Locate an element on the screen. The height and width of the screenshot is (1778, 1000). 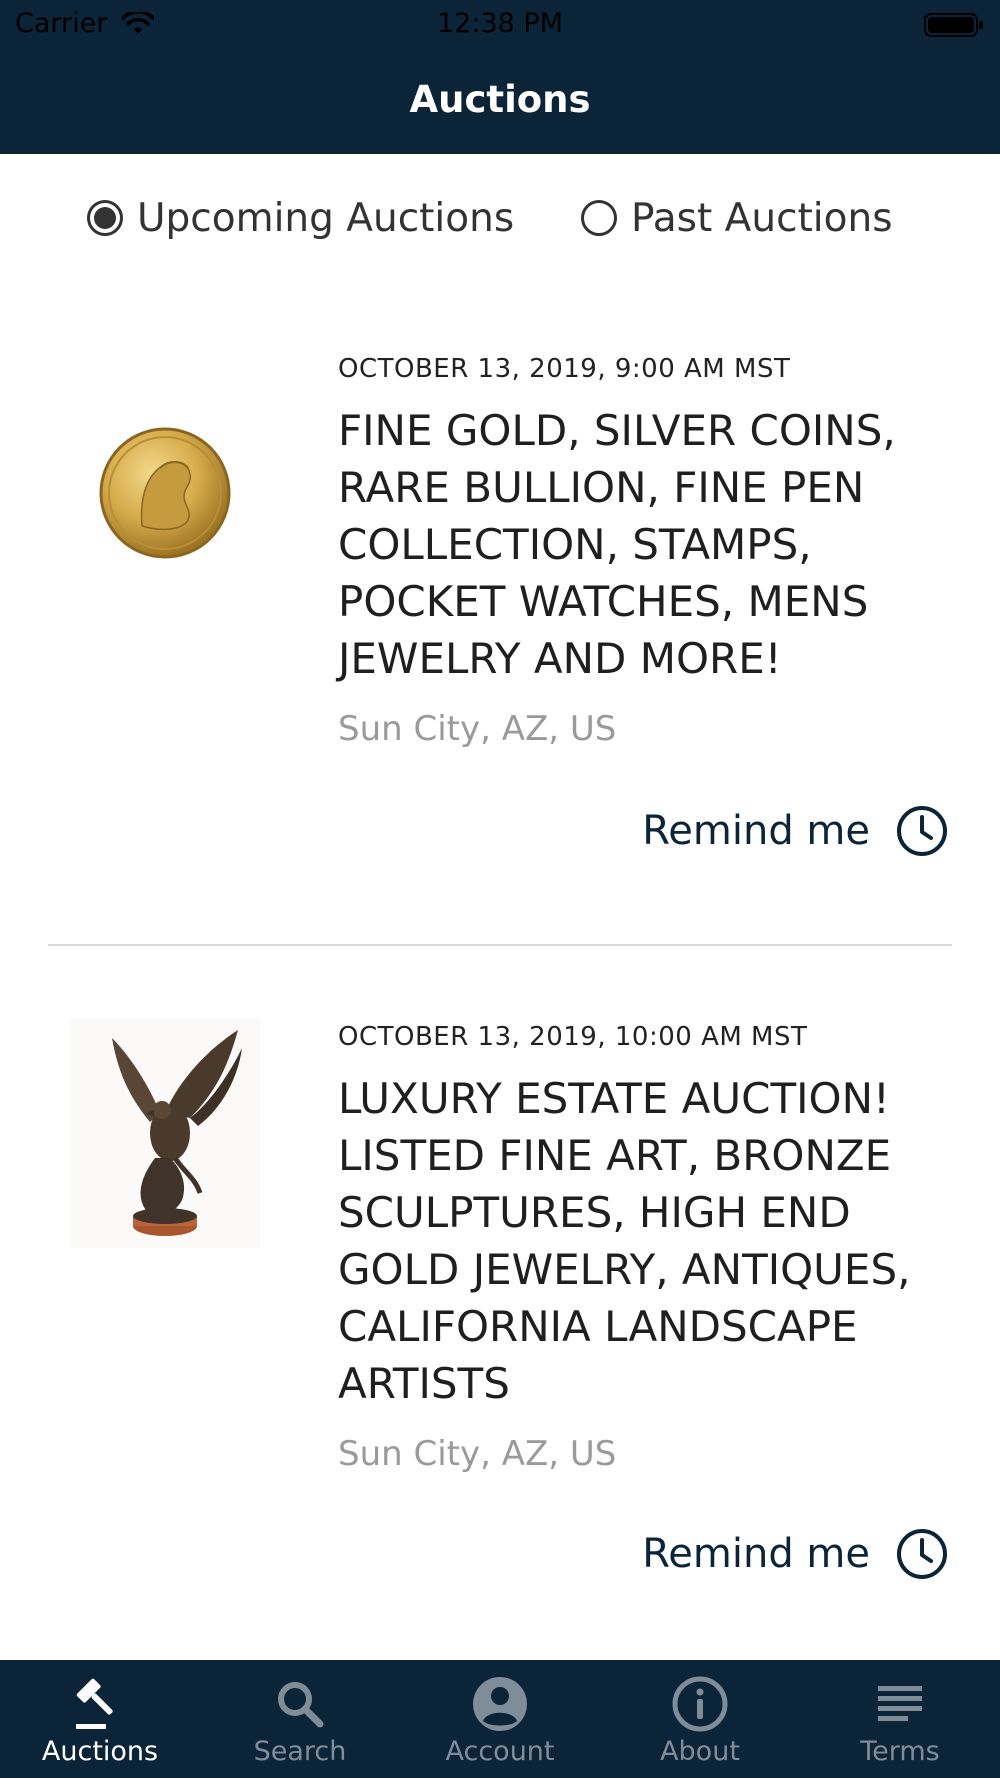
tab-about: About is located at coordinates (700, 1719).